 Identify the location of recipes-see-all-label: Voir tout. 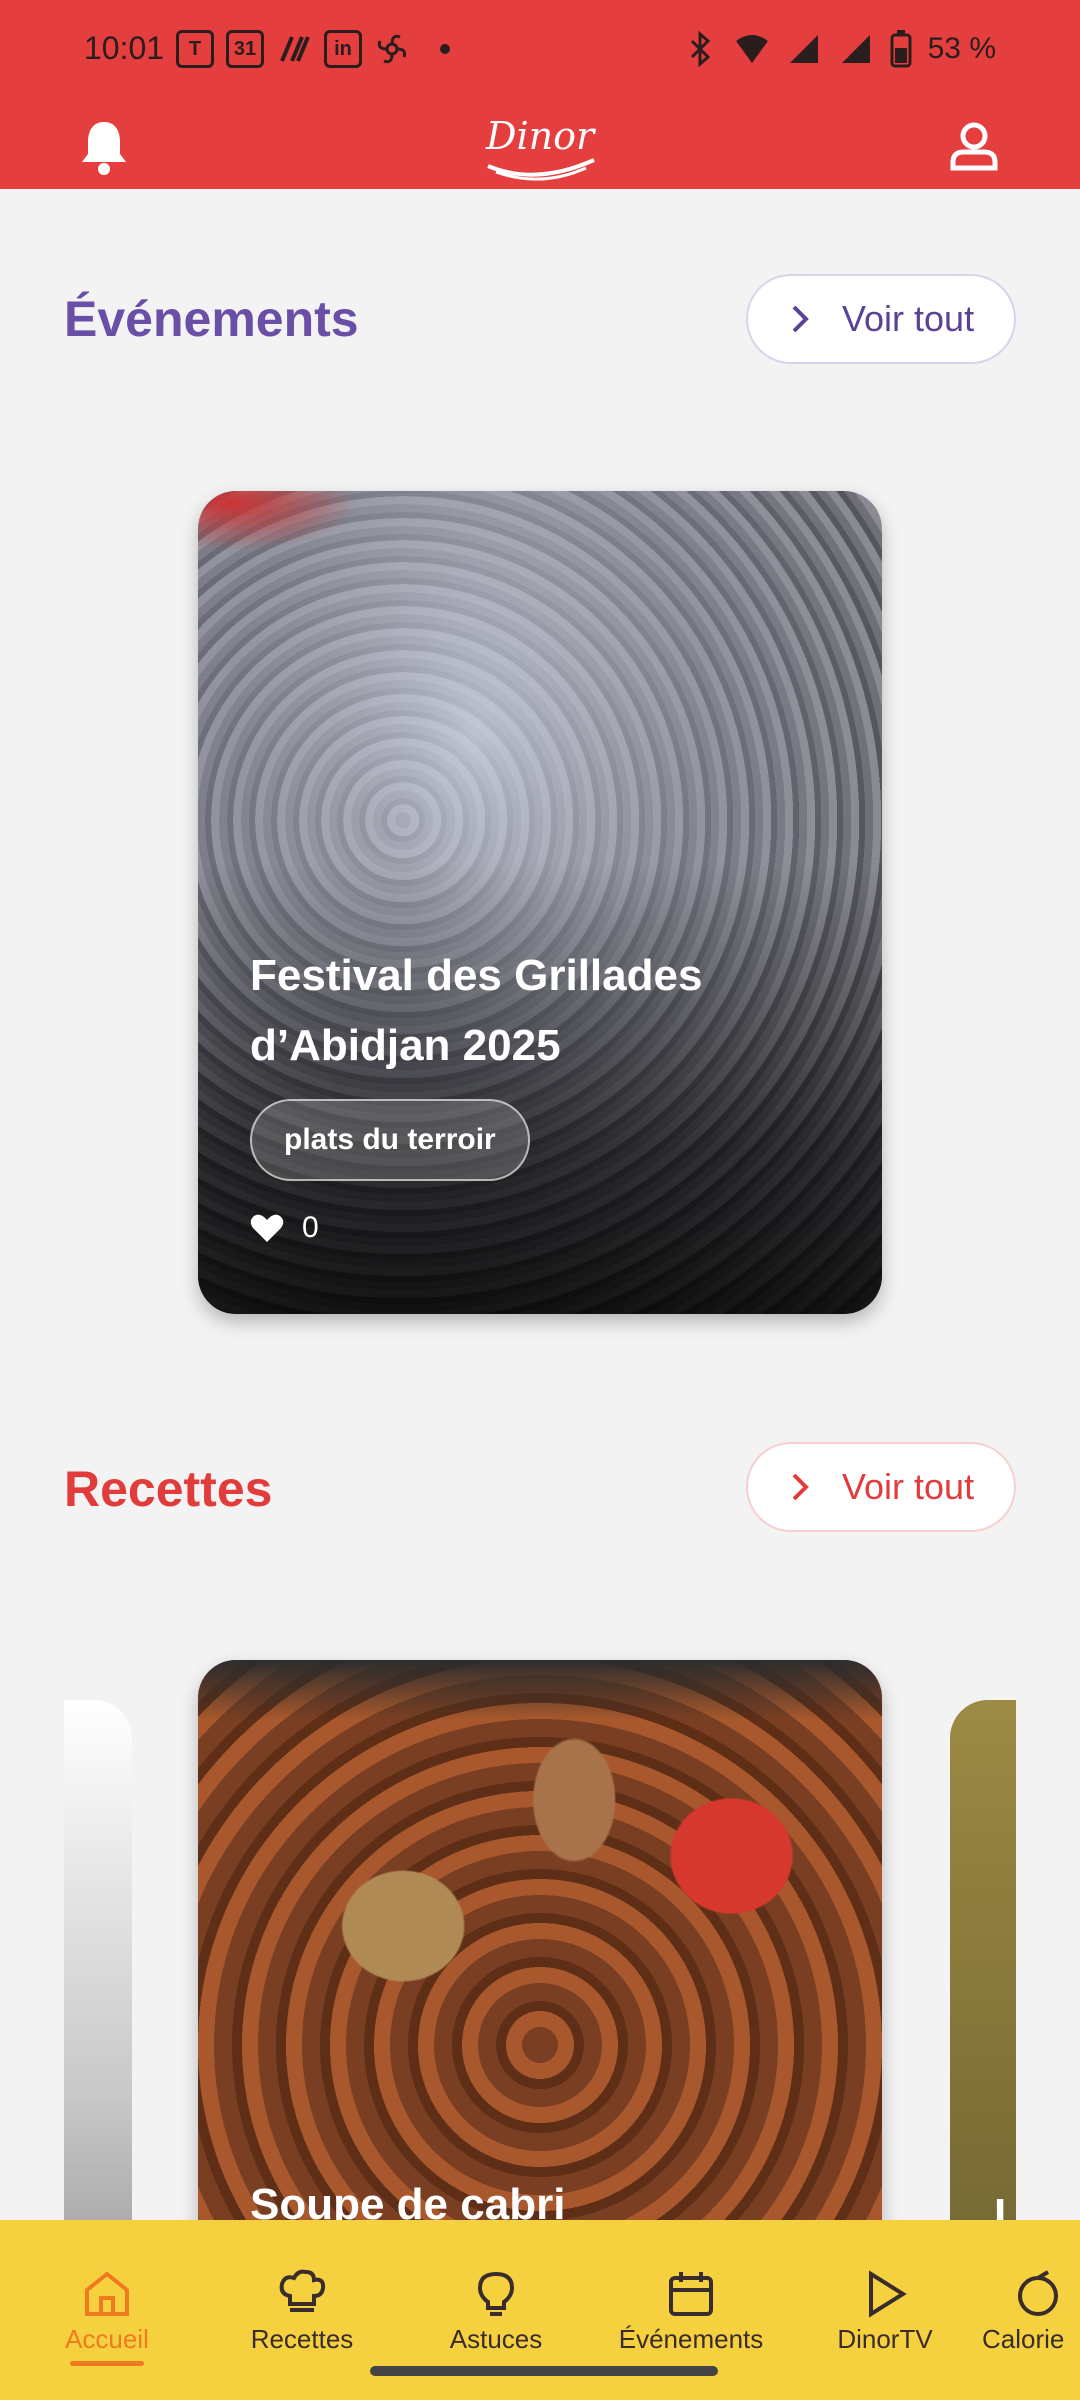
(908, 1486).